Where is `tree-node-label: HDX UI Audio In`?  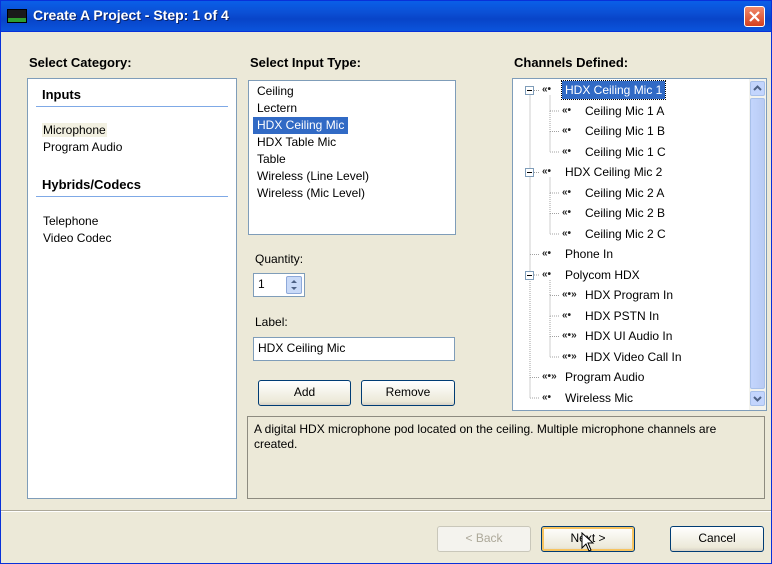
tree-node-label: HDX UI Audio In is located at coordinates (628, 336).